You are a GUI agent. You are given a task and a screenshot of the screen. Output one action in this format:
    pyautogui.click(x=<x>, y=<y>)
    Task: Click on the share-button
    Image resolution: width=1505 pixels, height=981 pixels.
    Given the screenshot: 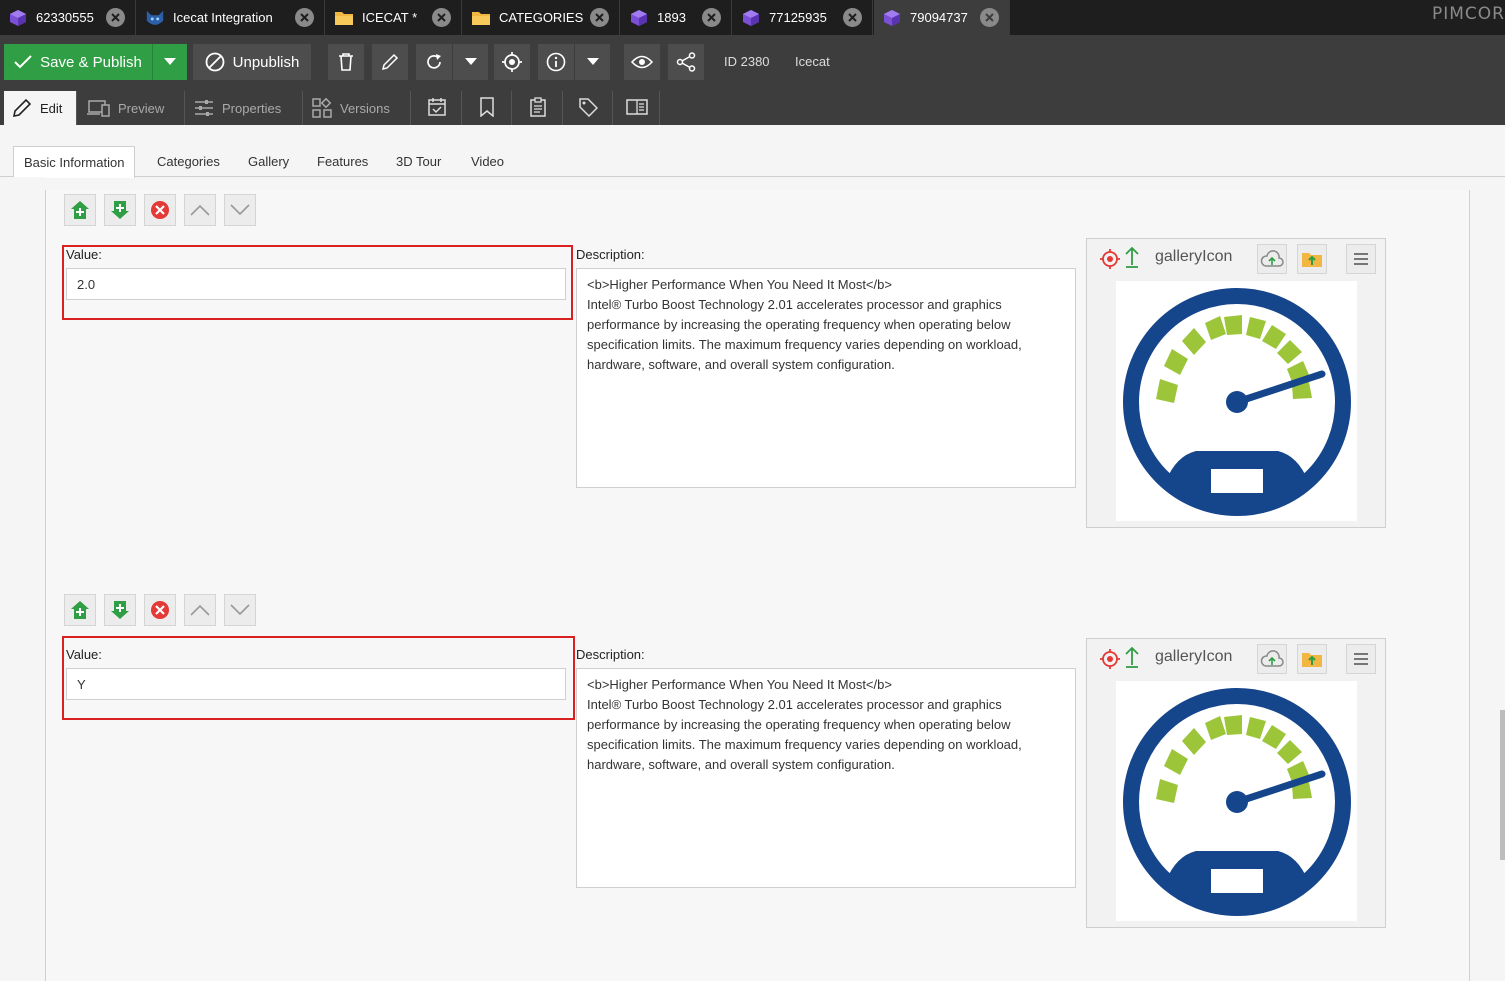 What is the action you would take?
    pyautogui.click(x=686, y=62)
    